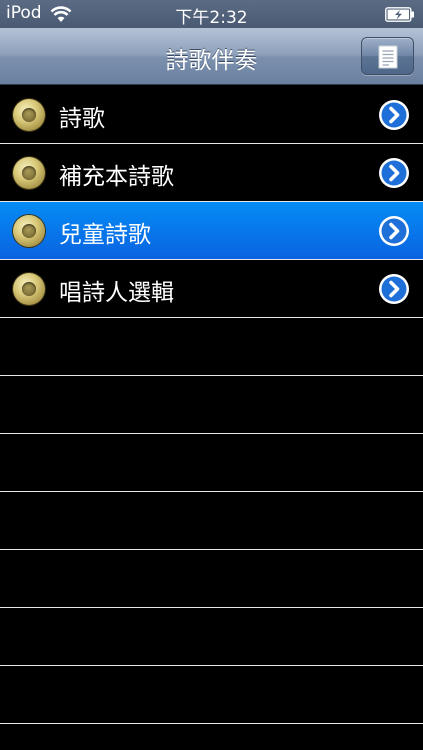 The width and height of the screenshot is (423, 750). What do you see at coordinates (399, 14) in the screenshot?
I see `battery-charging-icon` at bounding box center [399, 14].